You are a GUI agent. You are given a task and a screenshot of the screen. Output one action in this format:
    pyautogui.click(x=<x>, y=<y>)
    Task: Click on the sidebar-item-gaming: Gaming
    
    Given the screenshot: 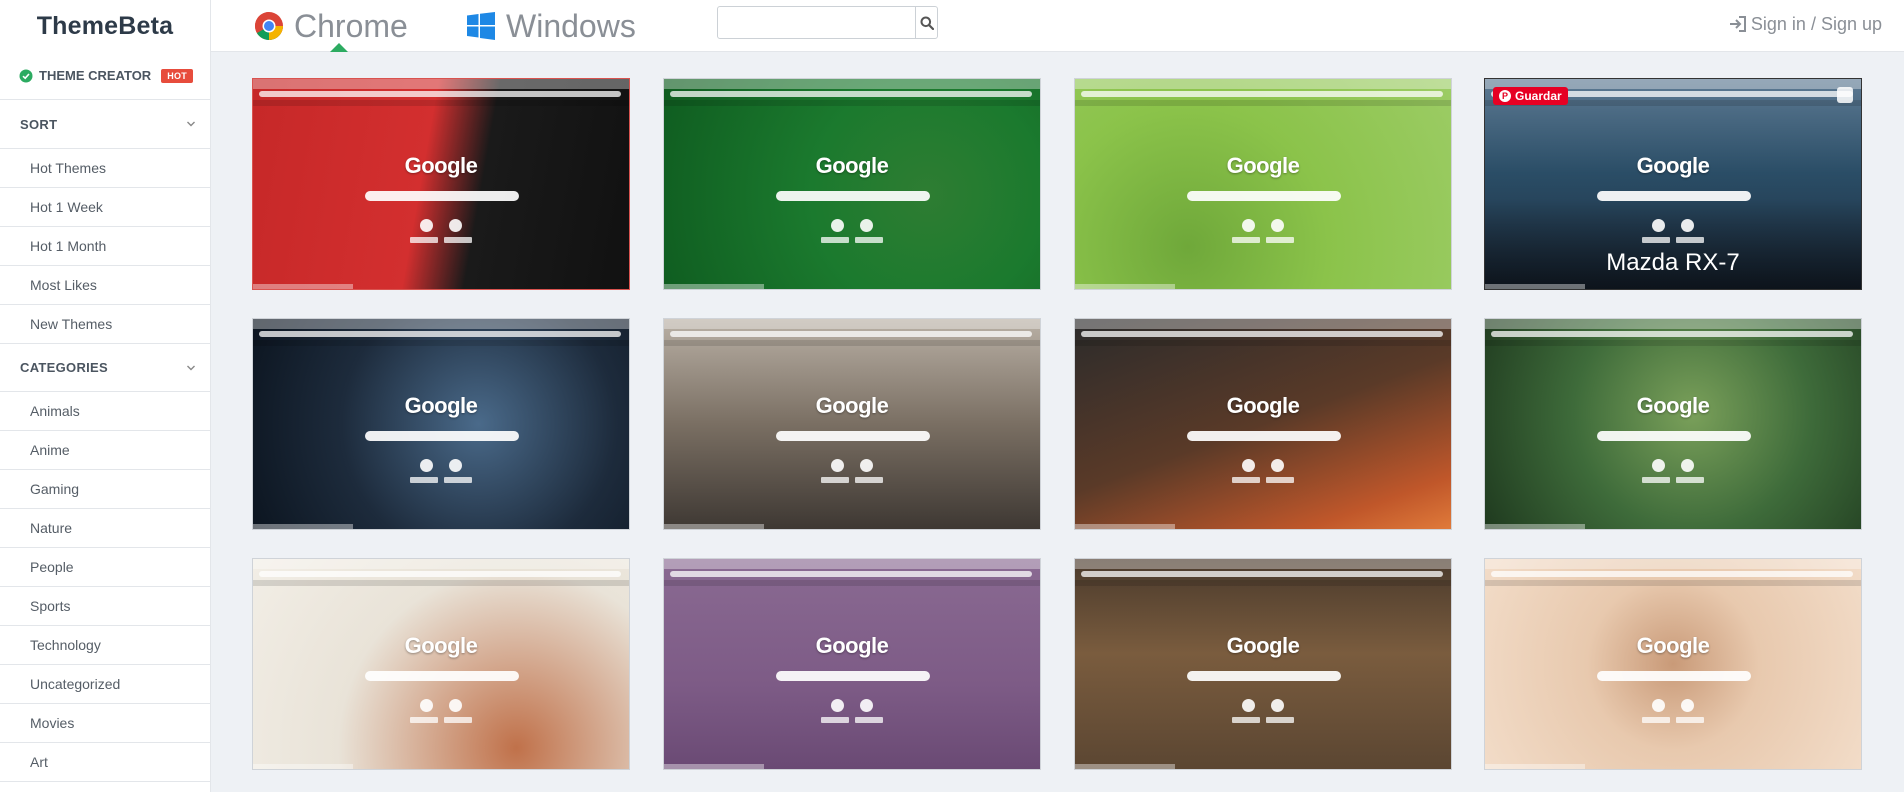 What is the action you would take?
    pyautogui.click(x=105, y=489)
    